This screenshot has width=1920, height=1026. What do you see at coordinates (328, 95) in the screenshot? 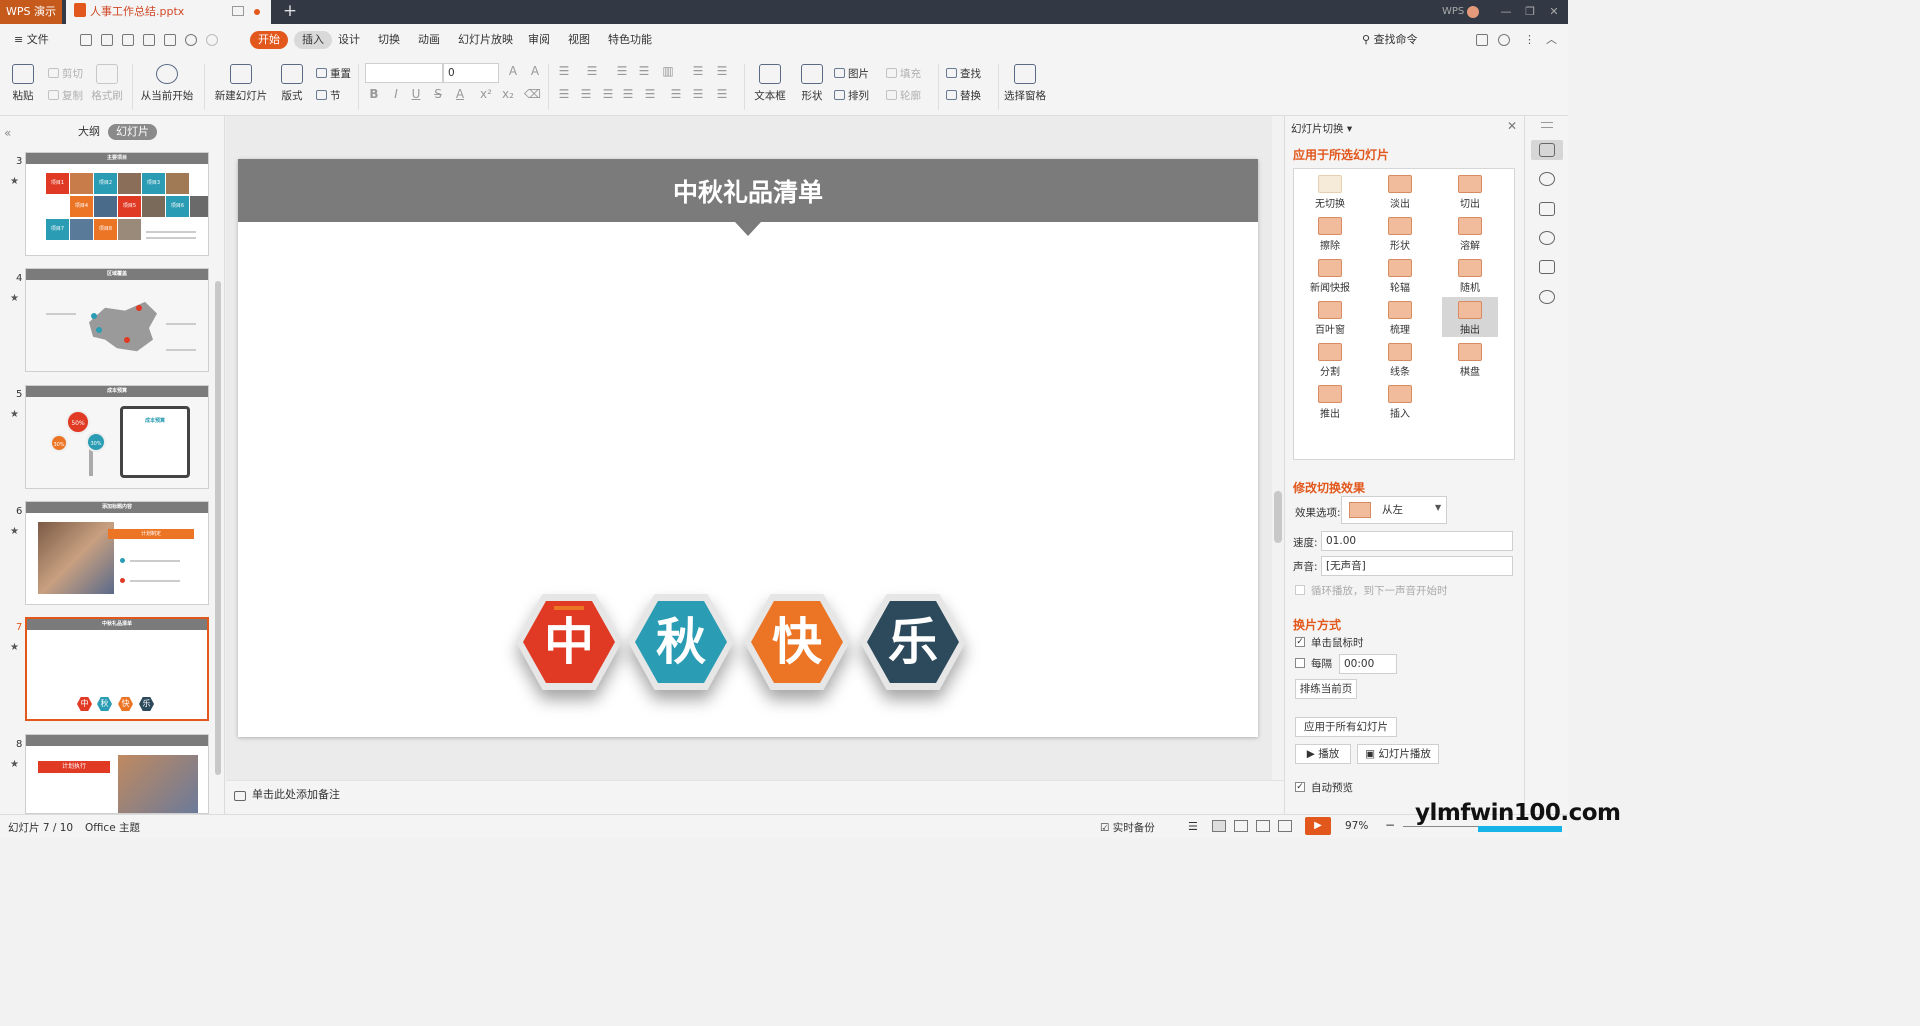
I see `section-button: 节` at bounding box center [328, 95].